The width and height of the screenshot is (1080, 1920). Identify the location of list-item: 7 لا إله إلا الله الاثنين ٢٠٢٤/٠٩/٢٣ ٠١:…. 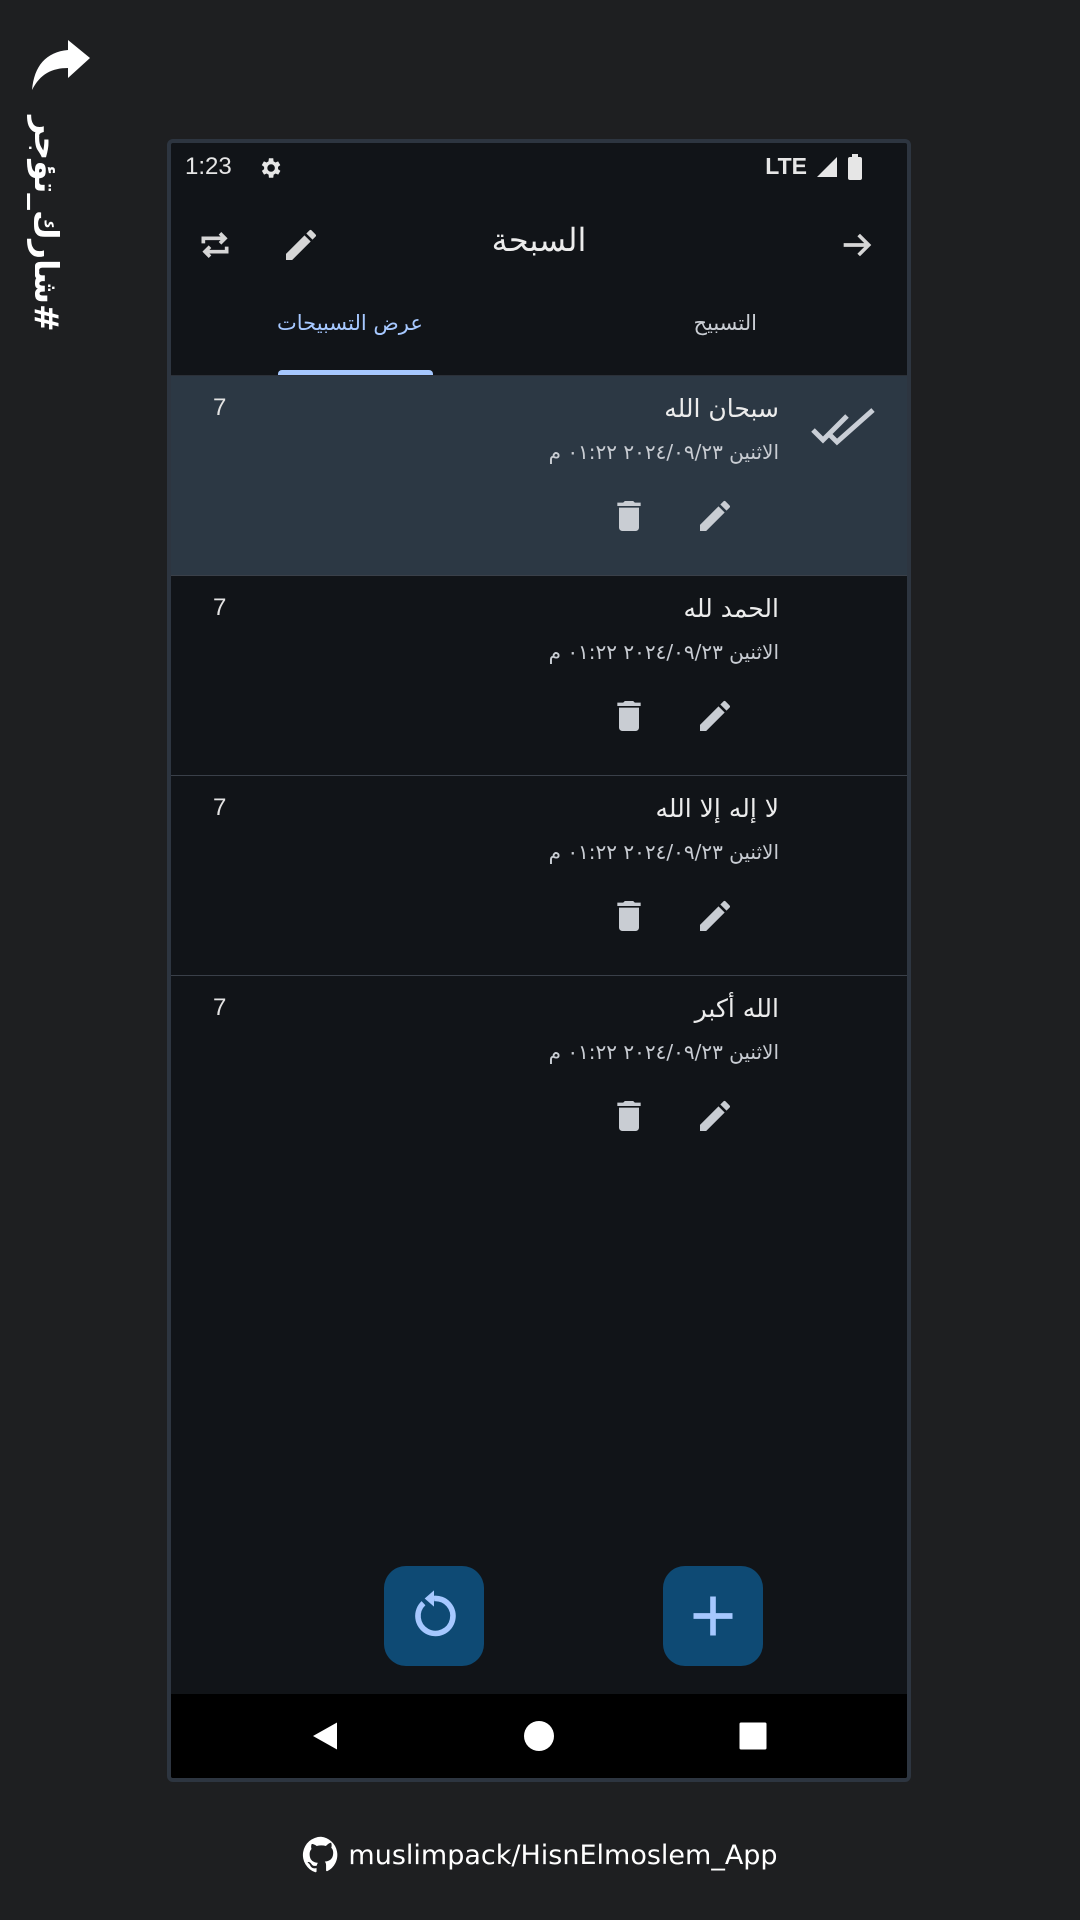
(539, 876).